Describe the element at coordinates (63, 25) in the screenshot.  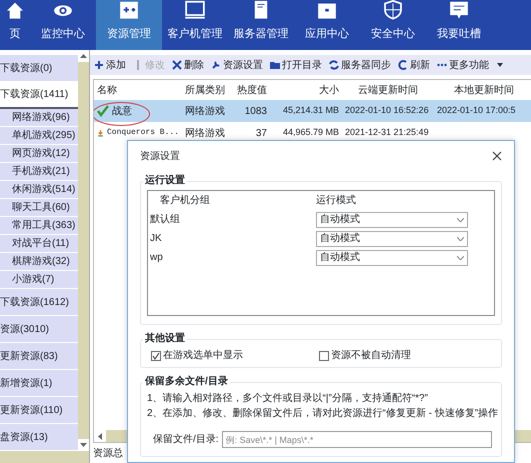
I see `nav-tab: 监控中心` at that location.